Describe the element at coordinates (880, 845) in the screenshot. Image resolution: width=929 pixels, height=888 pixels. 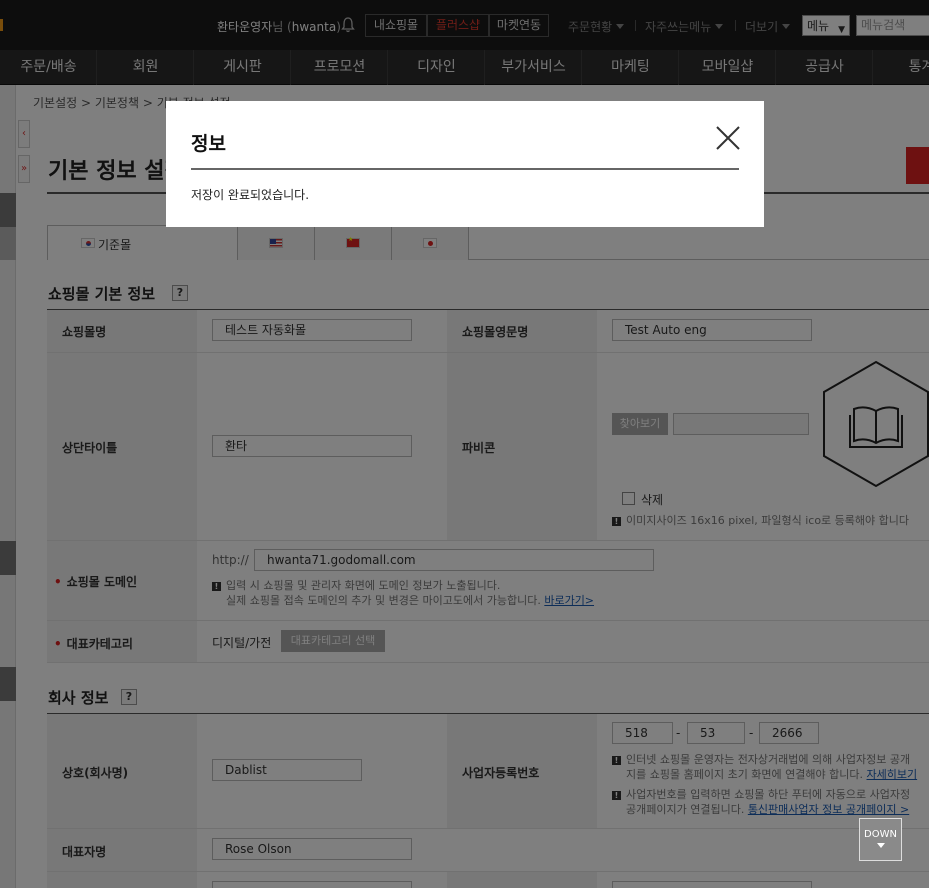
I see `arrow-down-icon` at that location.